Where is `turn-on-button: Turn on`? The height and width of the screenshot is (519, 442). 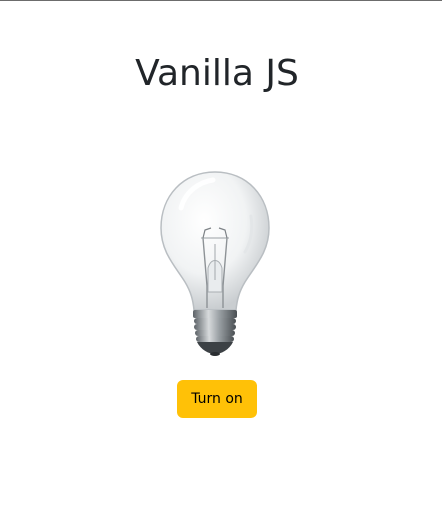
turn-on-button: Turn on is located at coordinates (217, 399).